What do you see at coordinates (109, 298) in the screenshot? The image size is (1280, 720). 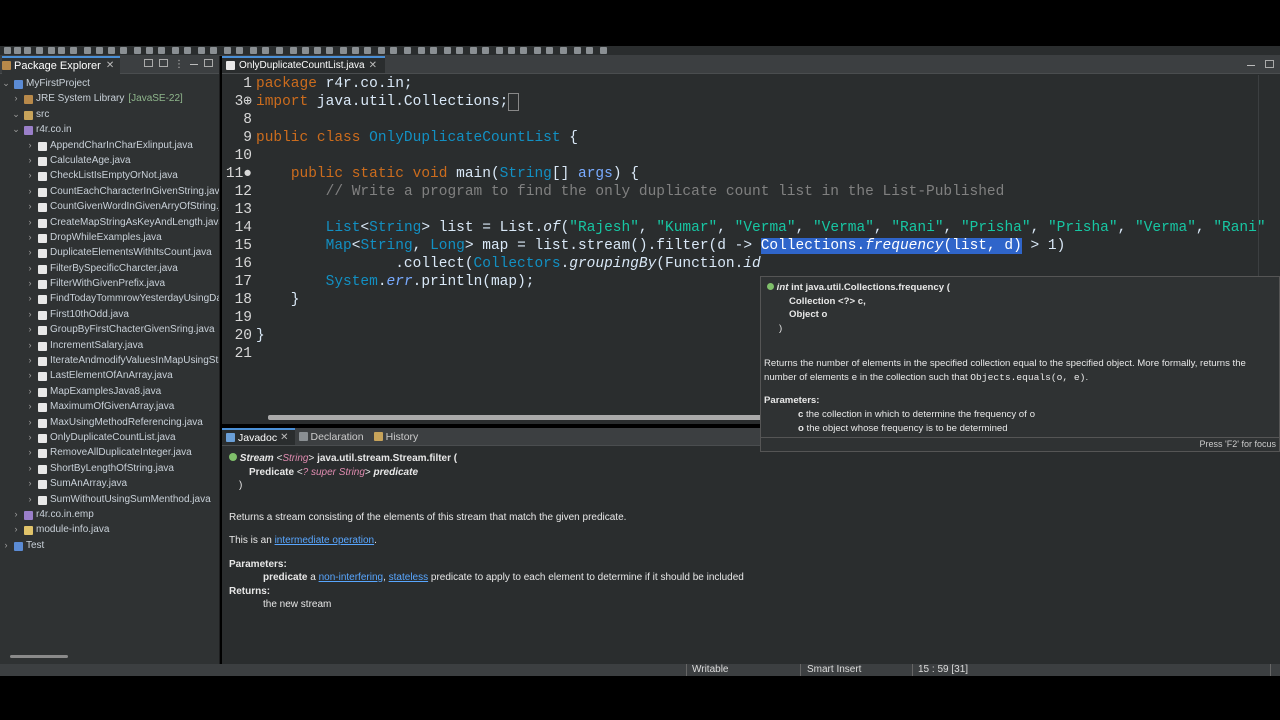 I see `tree-item: › FindTodayTommrowYesterdayUsingDate.java` at bounding box center [109, 298].